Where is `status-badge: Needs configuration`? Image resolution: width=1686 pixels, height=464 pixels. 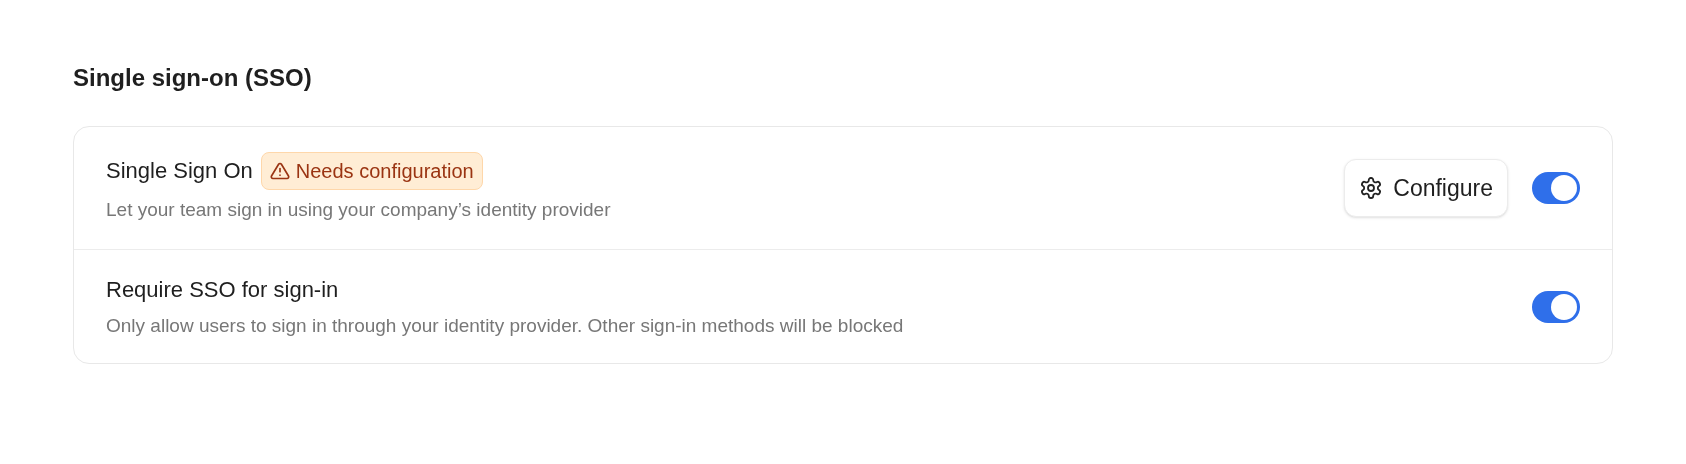 status-badge: Needs configuration is located at coordinates (371, 170).